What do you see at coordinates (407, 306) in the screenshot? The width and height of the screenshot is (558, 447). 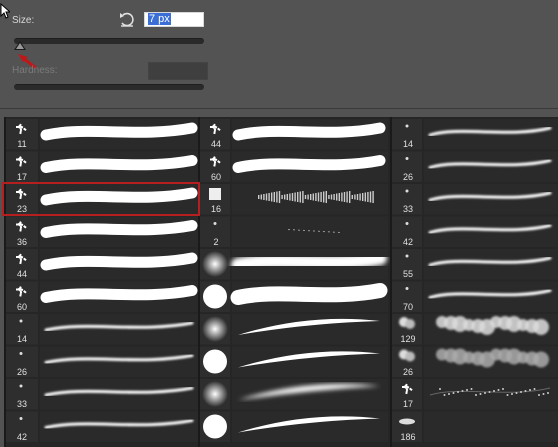 I see `brush-size-label: 70` at bounding box center [407, 306].